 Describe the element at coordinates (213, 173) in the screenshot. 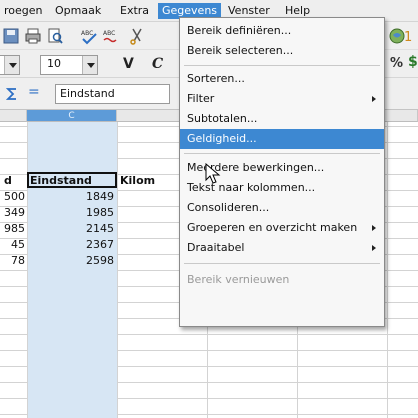

I see `mouse-pointer-icon` at that location.